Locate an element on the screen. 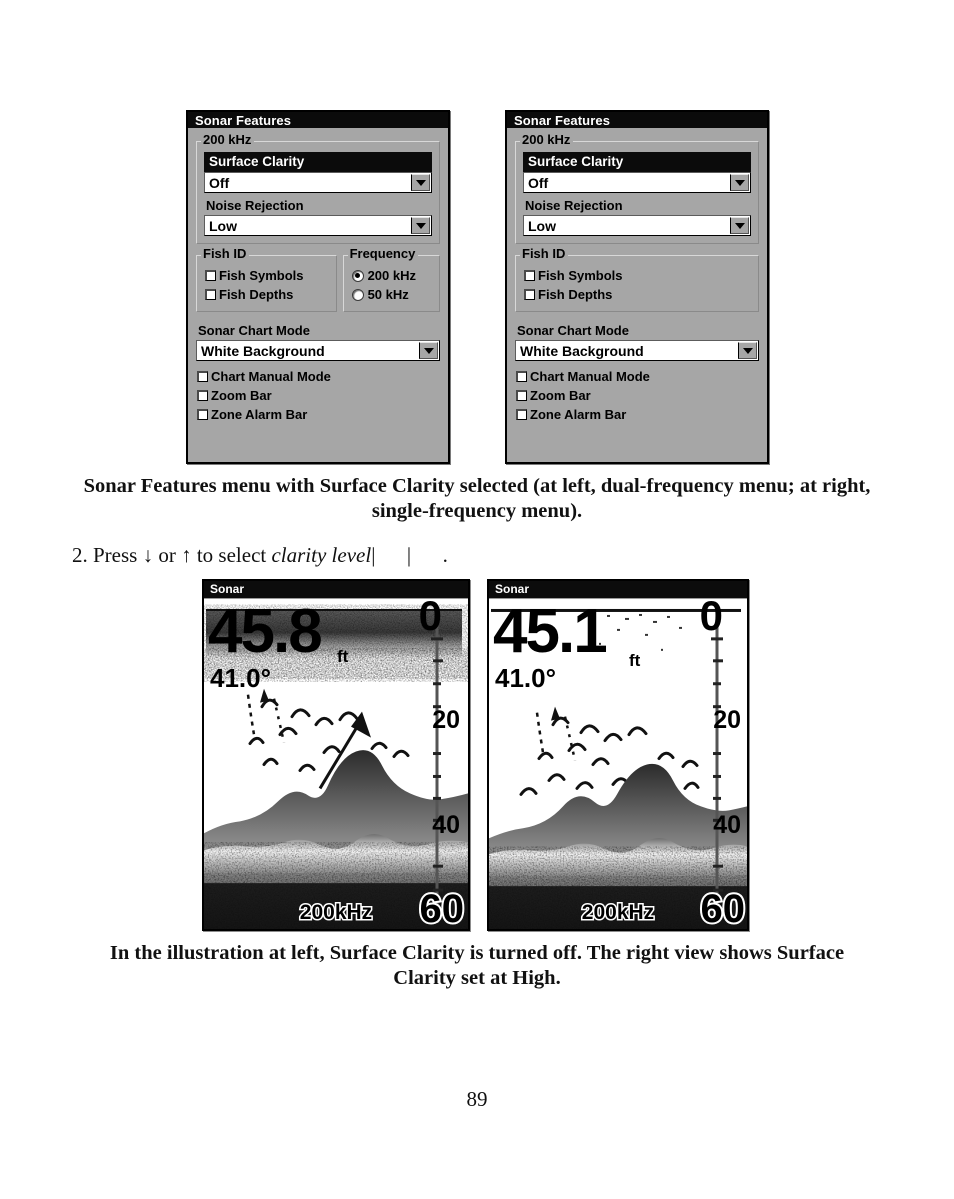  sonar-screenshot-surface-clarity-off: Sonar 45.8 ft 41.0° 200kHz 0 20 40 60 is located at coordinates (336, 755).